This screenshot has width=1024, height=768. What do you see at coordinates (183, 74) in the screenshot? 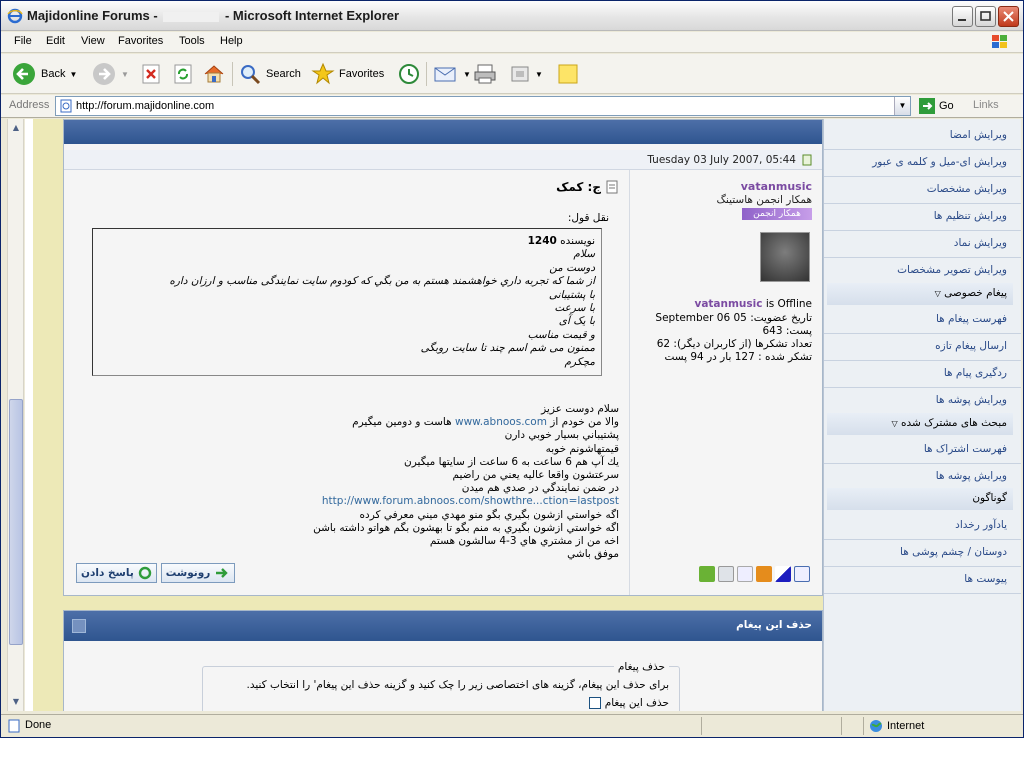
I see `refresh-button` at bounding box center [183, 74].